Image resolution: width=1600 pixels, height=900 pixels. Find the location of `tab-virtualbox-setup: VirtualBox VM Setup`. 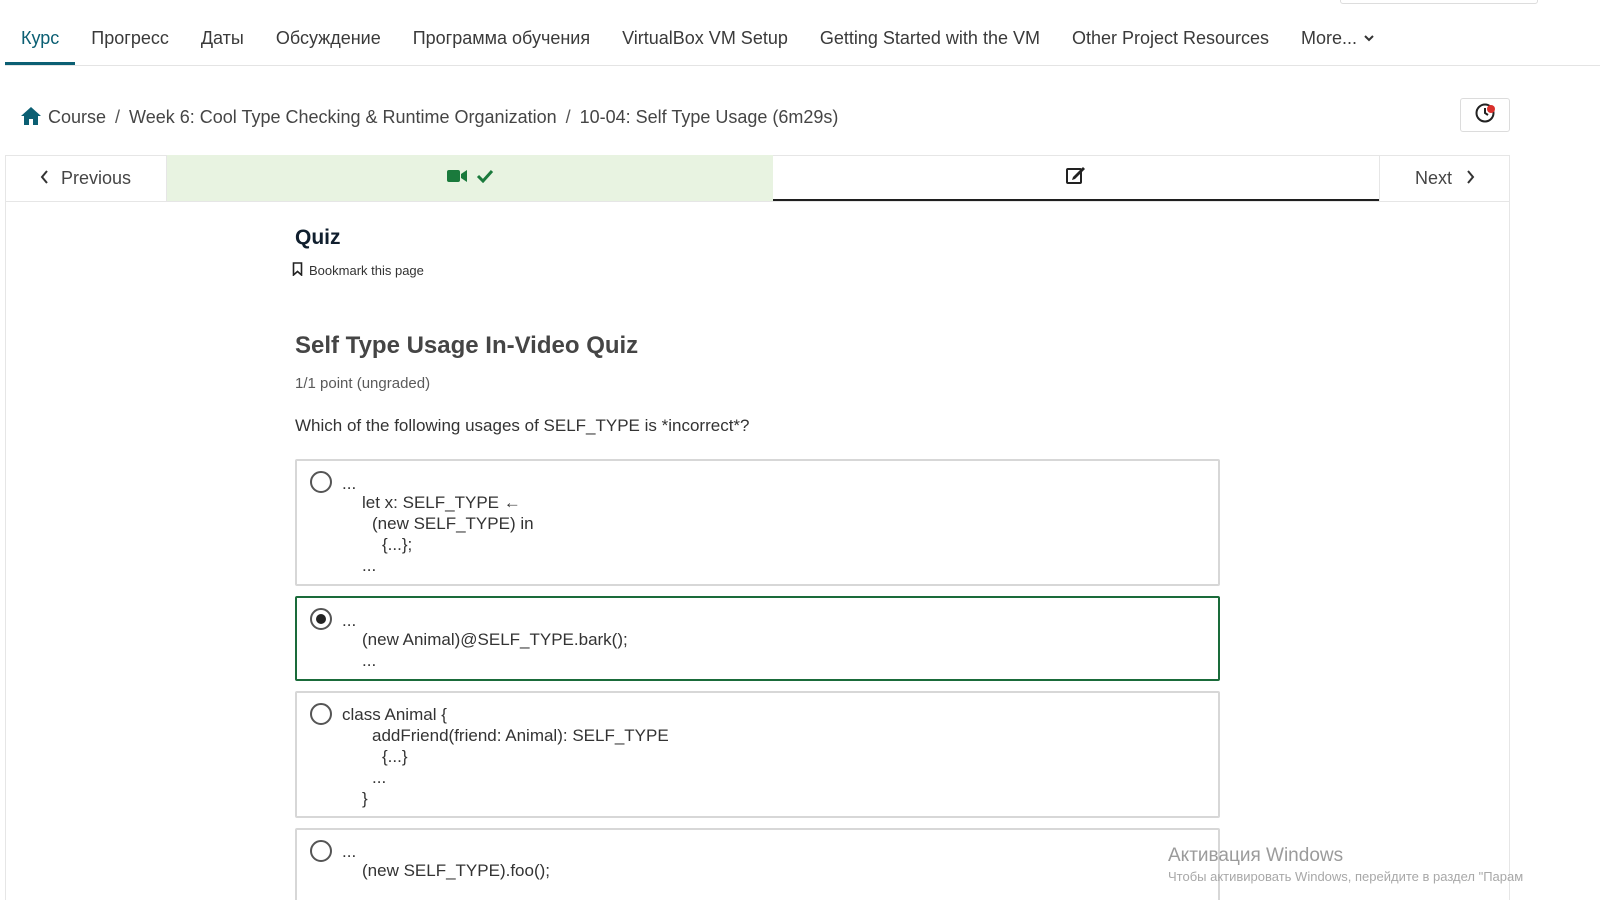

tab-virtualbox-setup: VirtualBox VM Setup is located at coordinates (705, 39).